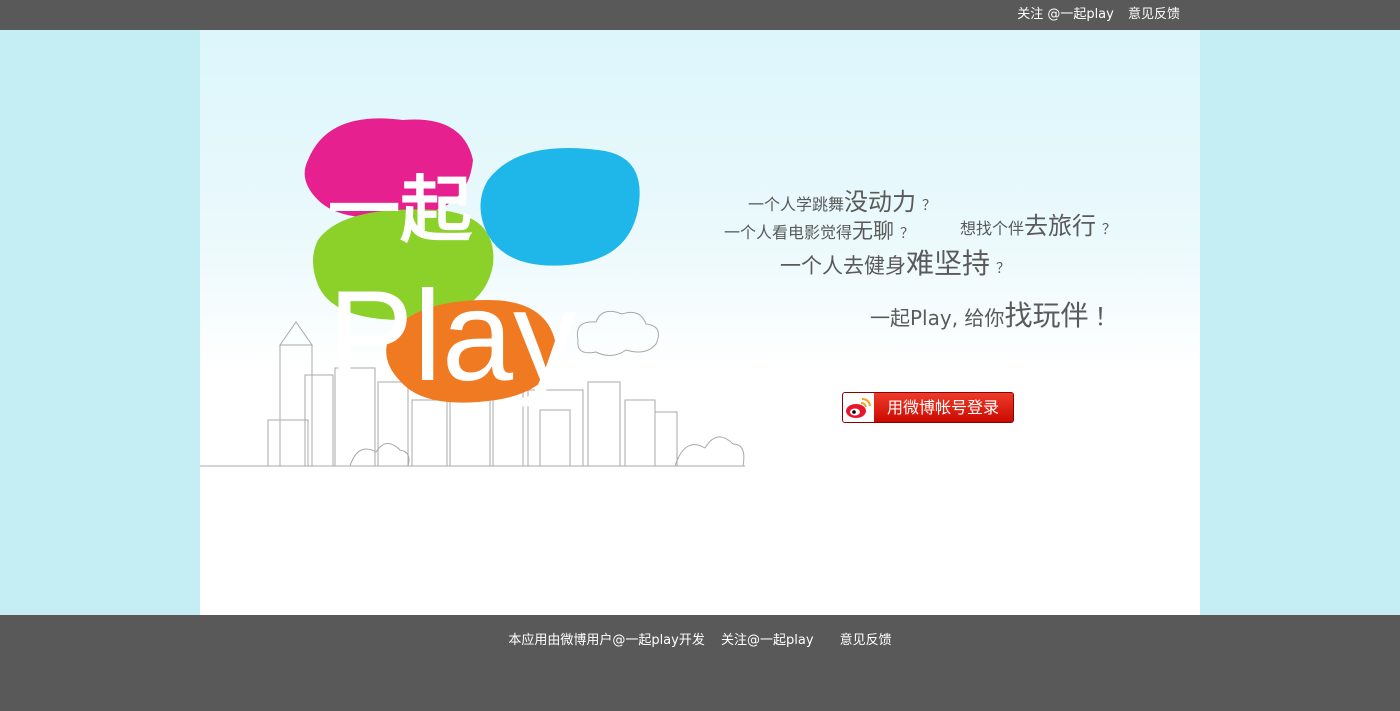 This screenshot has height=711, width=1400. Describe the element at coordinates (452, 336) in the screenshot. I see `logo-text-bottom: Play` at that location.